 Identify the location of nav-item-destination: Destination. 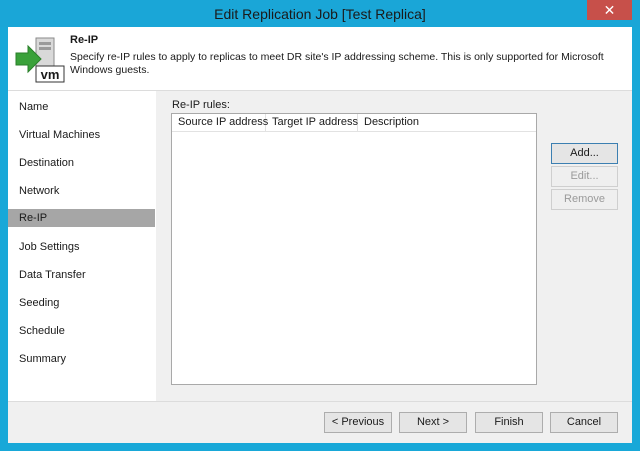
(81, 163).